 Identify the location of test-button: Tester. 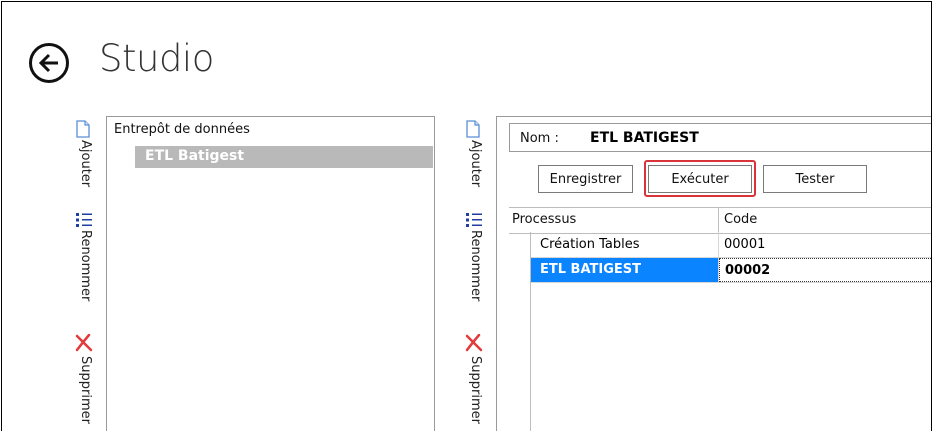
(815, 179).